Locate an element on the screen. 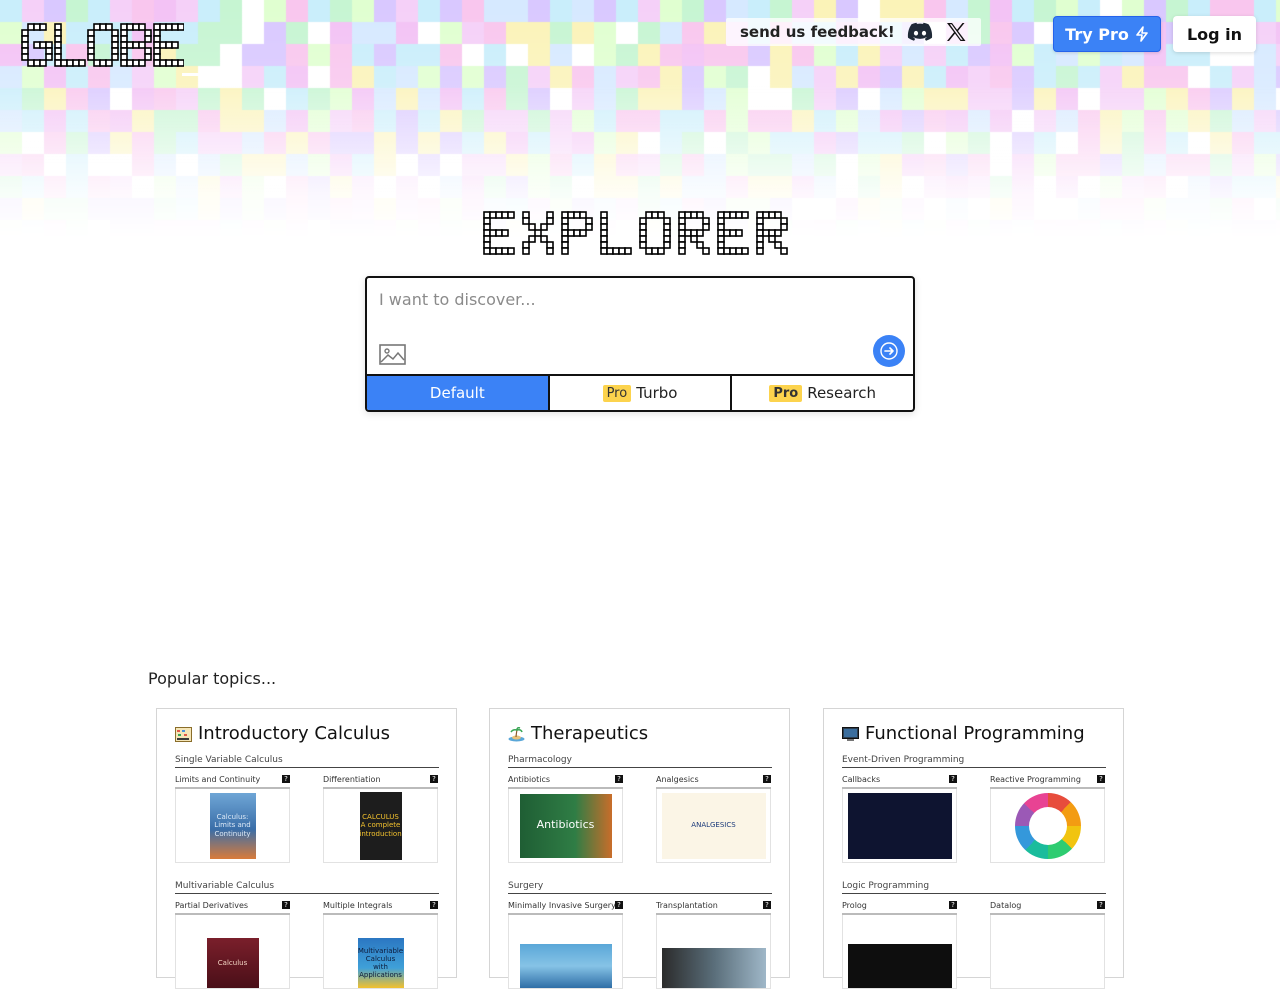 Image resolution: width=1280 pixels, height=989 pixels. login-button: Log in is located at coordinates (1214, 34).